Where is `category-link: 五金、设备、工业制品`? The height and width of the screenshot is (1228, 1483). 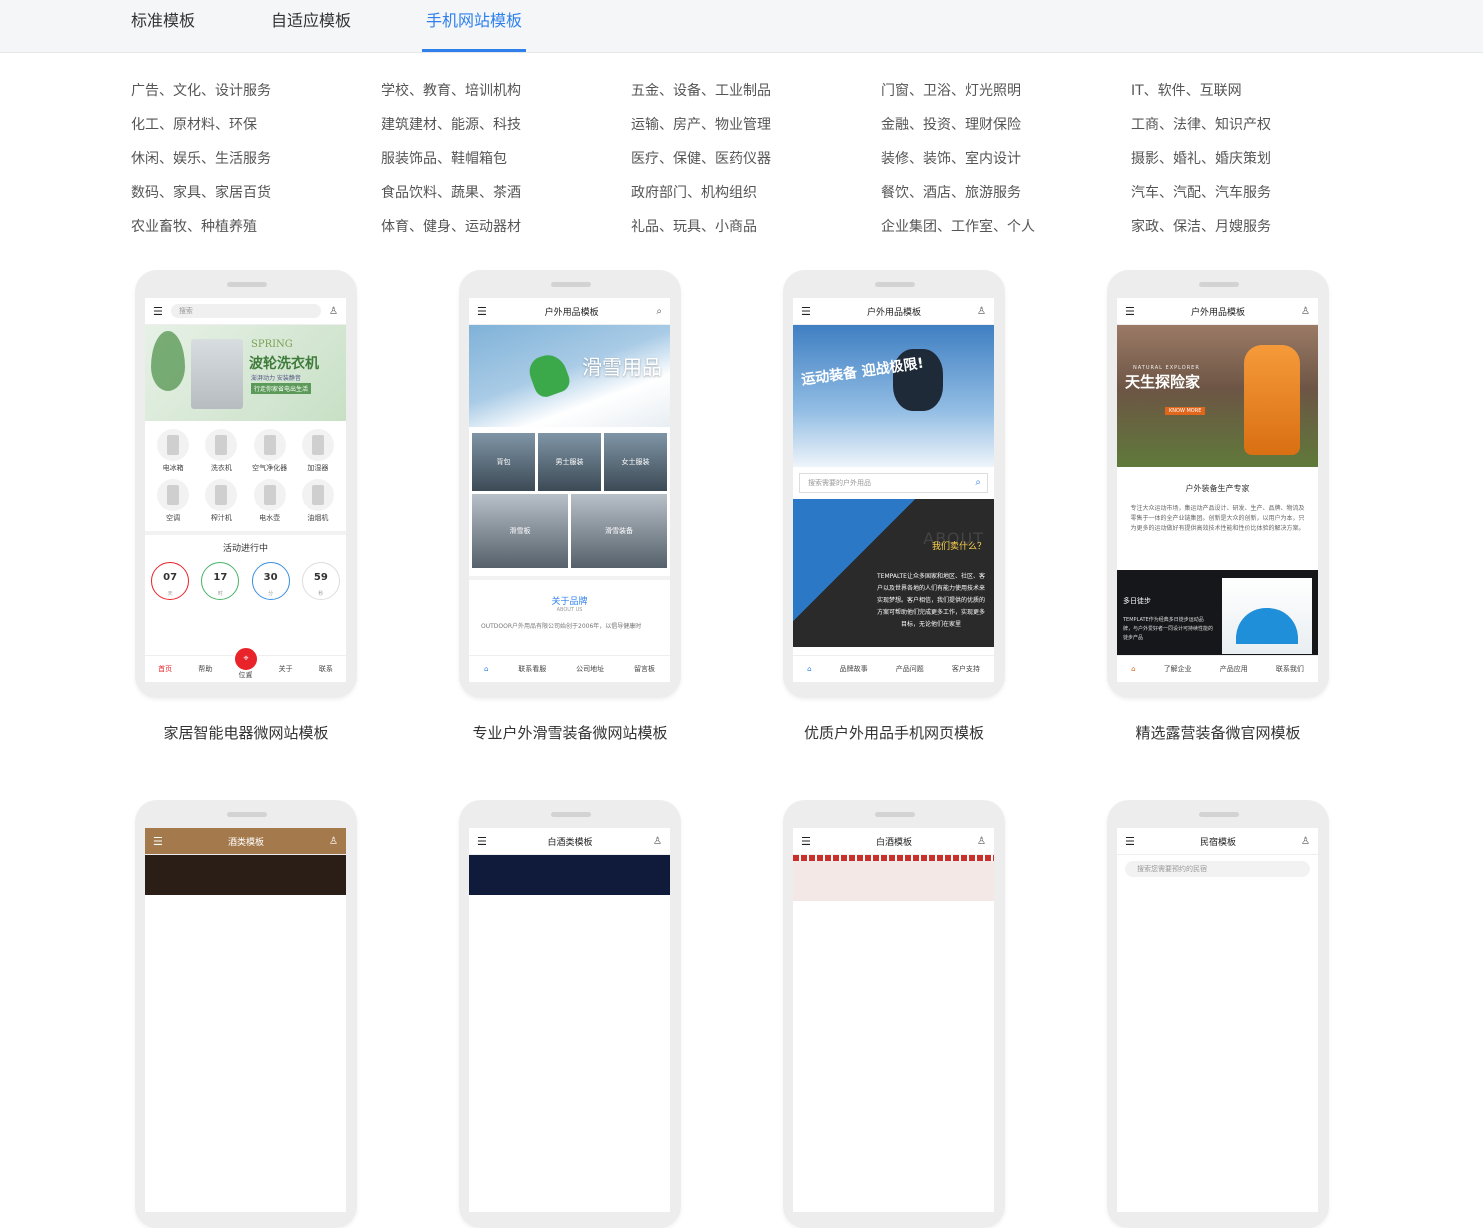
category-link: 五金、设备、工业制品 is located at coordinates (701, 90).